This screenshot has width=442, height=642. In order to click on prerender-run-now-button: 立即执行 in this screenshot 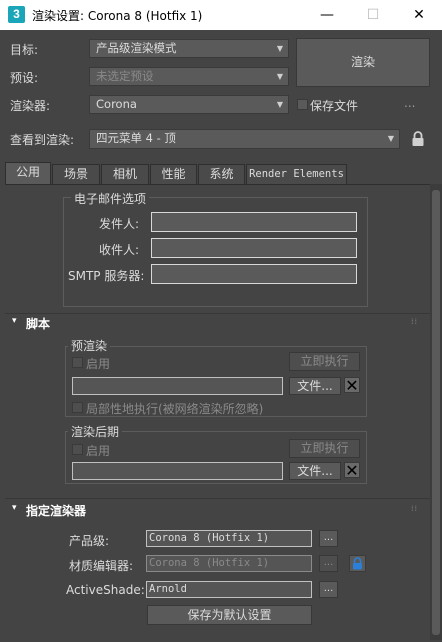, I will do `click(324, 361)`.